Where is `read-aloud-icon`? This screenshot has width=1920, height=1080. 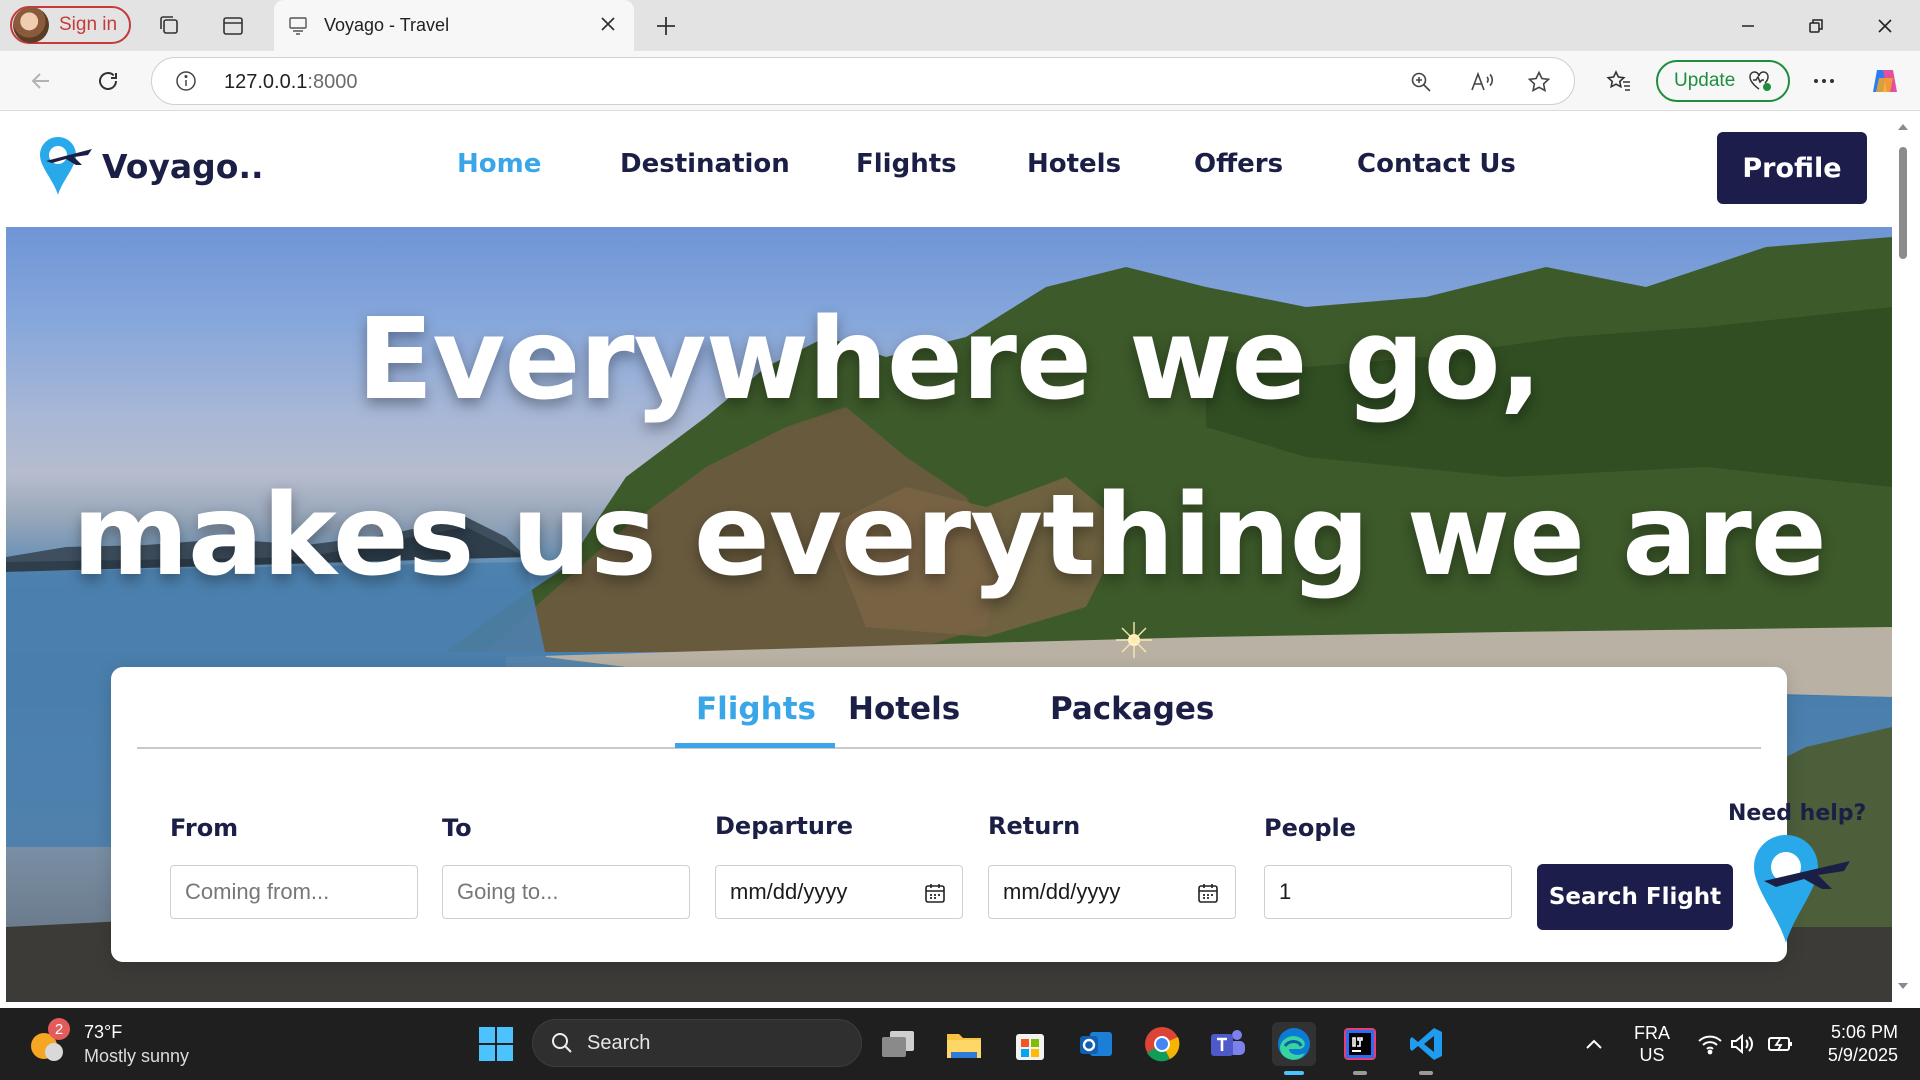 read-aloud-icon is located at coordinates (1482, 82).